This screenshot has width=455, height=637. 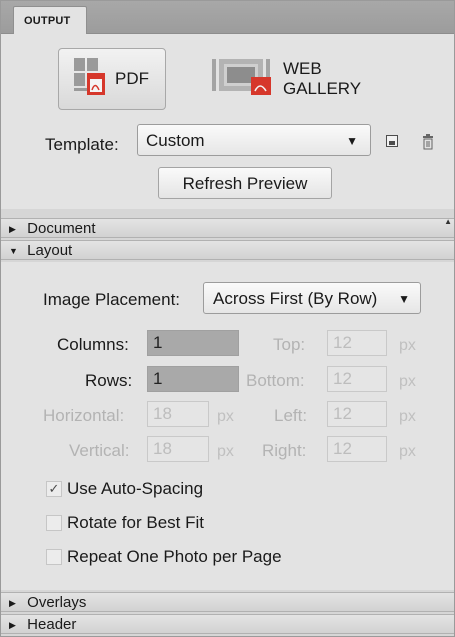 What do you see at coordinates (90, 79) in the screenshot?
I see `pdf-icon` at bounding box center [90, 79].